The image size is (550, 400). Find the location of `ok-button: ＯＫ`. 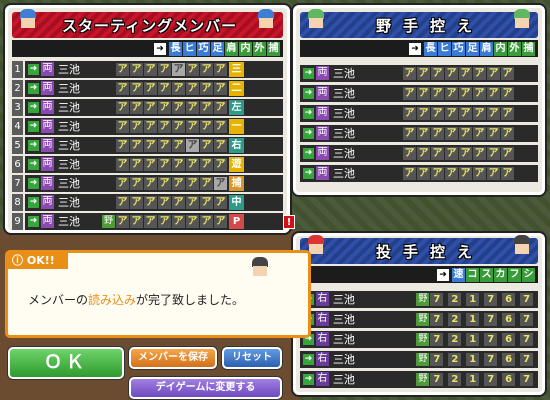

ok-button: ＯＫ is located at coordinates (66, 363).